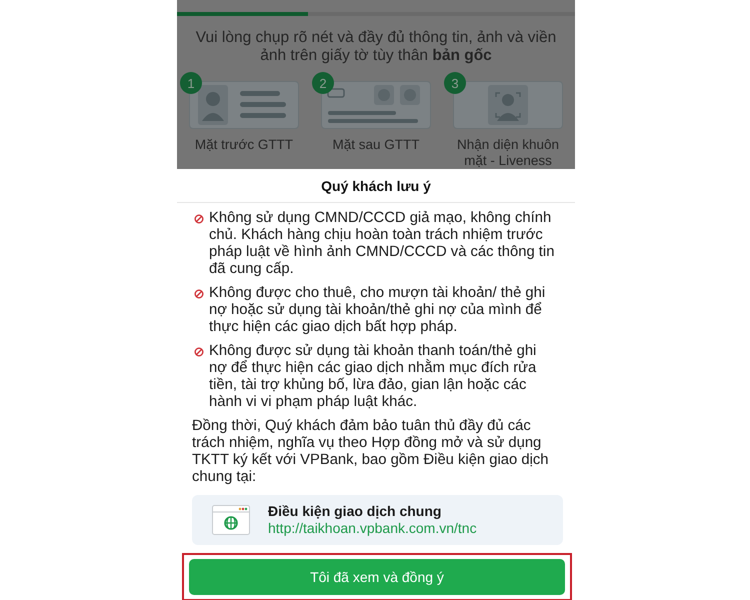  I want to click on link-title: Điều kiện giao dịch chung, so click(355, 511).